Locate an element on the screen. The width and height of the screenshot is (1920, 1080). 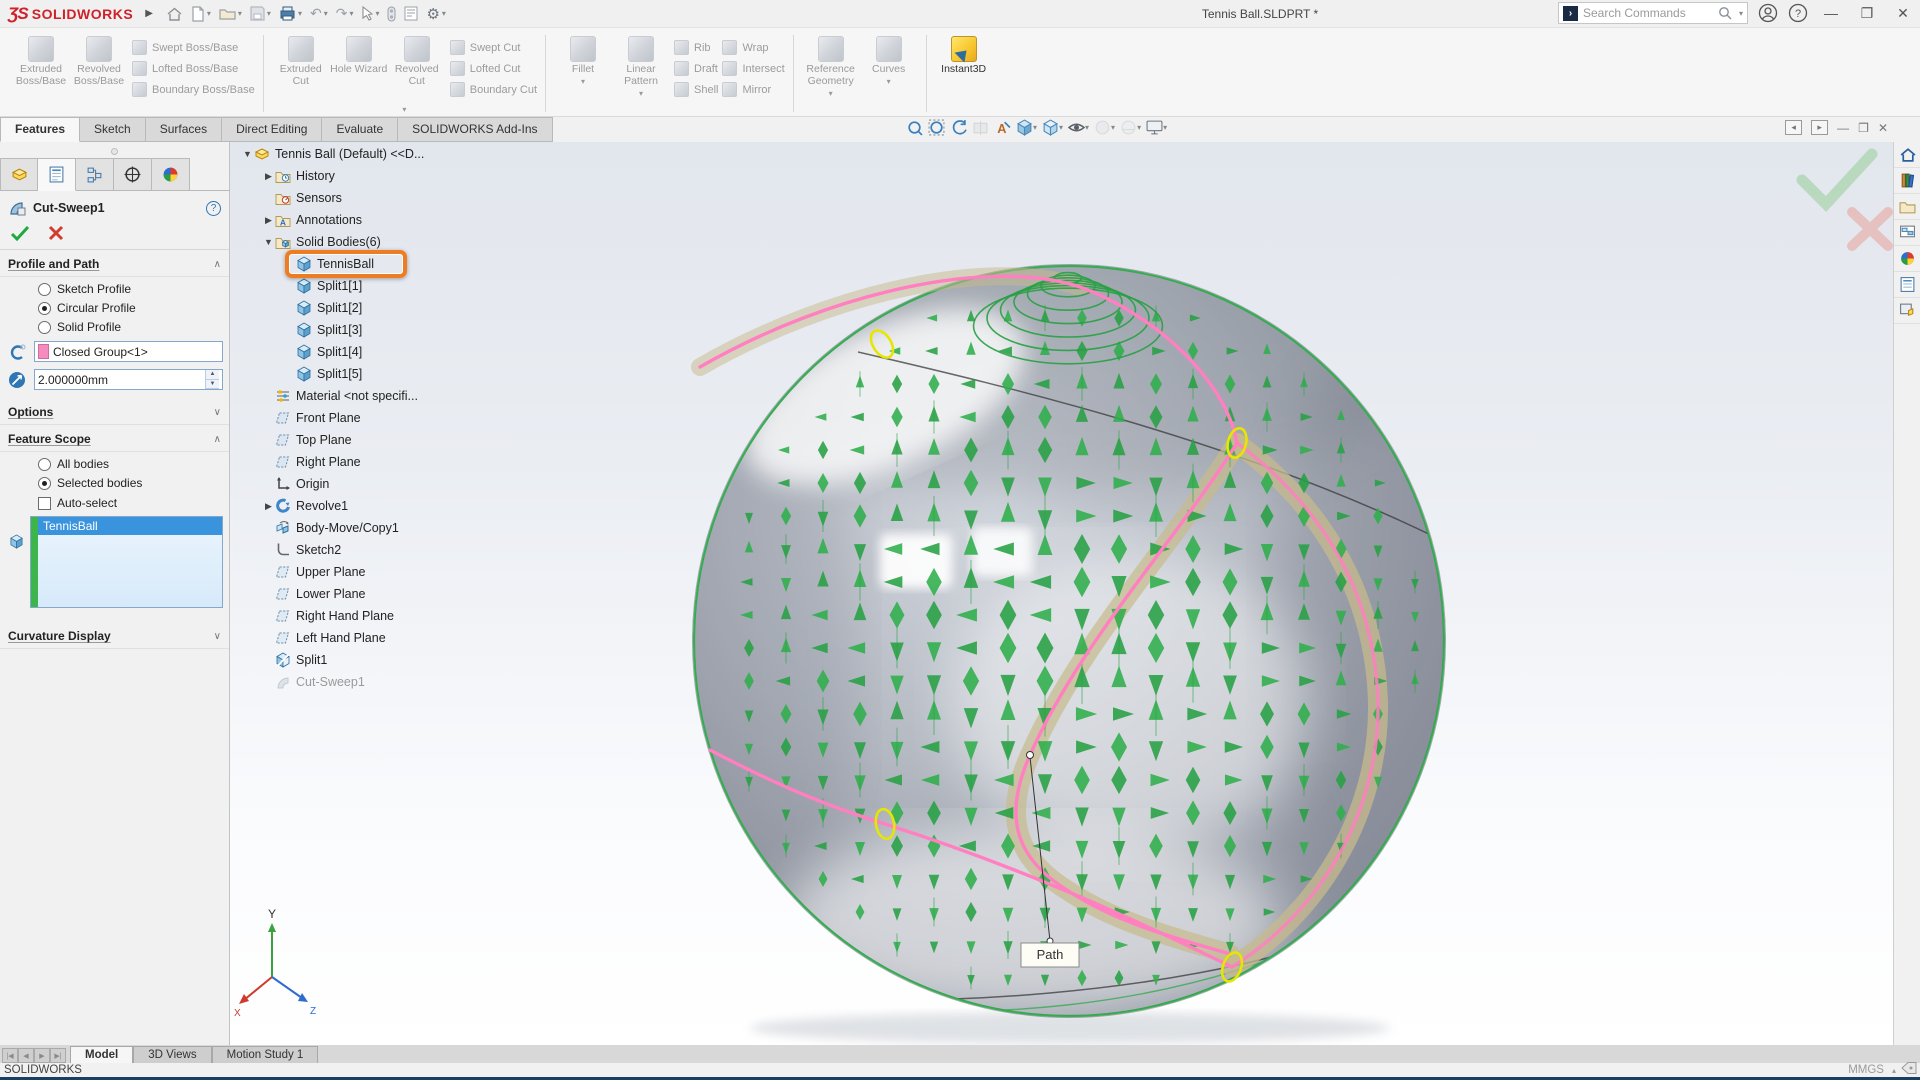
tag-icon is located at coordinates (1909, 1069).